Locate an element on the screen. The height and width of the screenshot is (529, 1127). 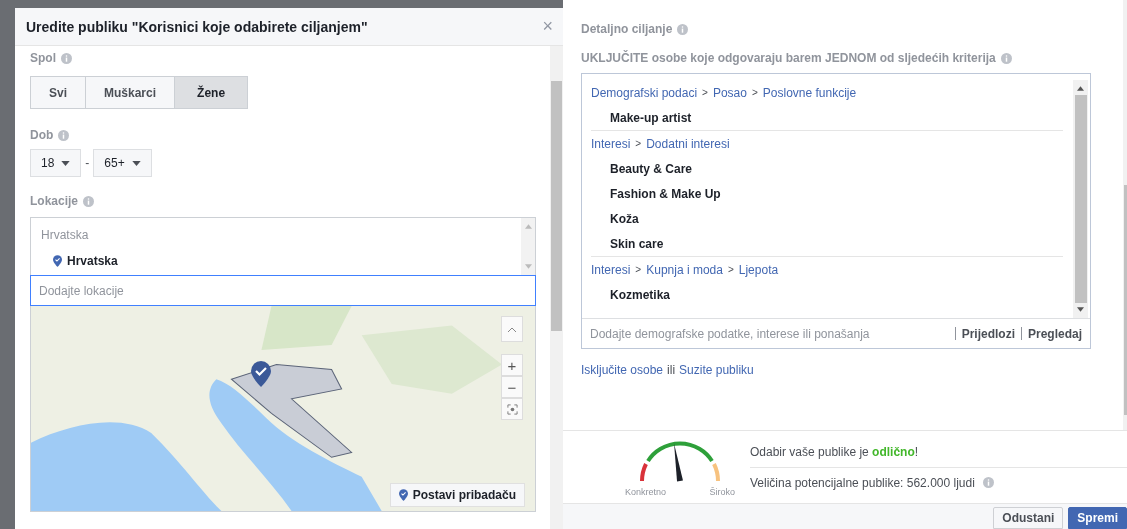
gender-option: Svi is located at coordinates (58, 92).